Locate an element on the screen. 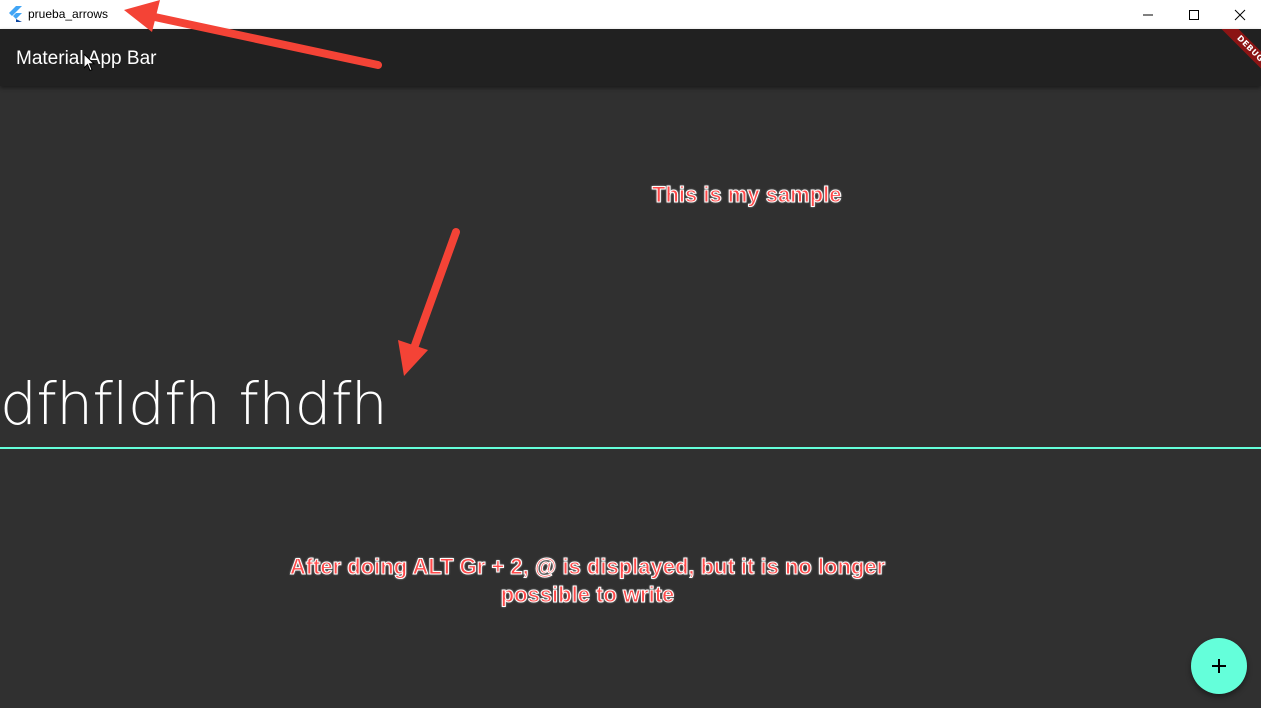 The height and width of the screenshot is (708, 1261). close-button is located at coordinates (1239, 14).